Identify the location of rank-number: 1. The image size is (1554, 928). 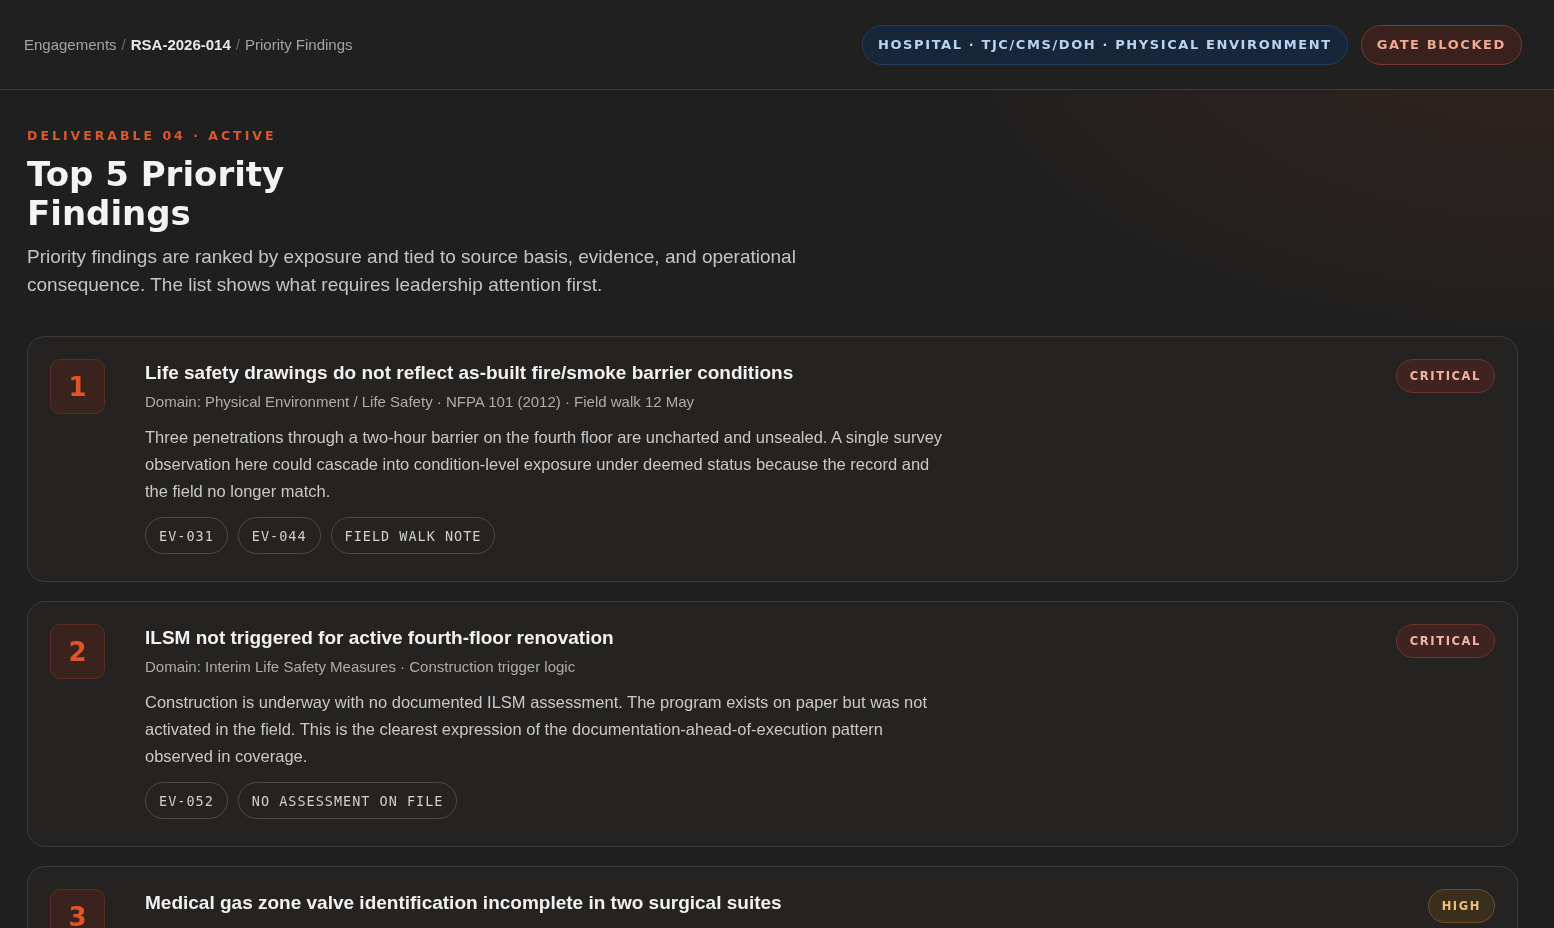
(77, 386).